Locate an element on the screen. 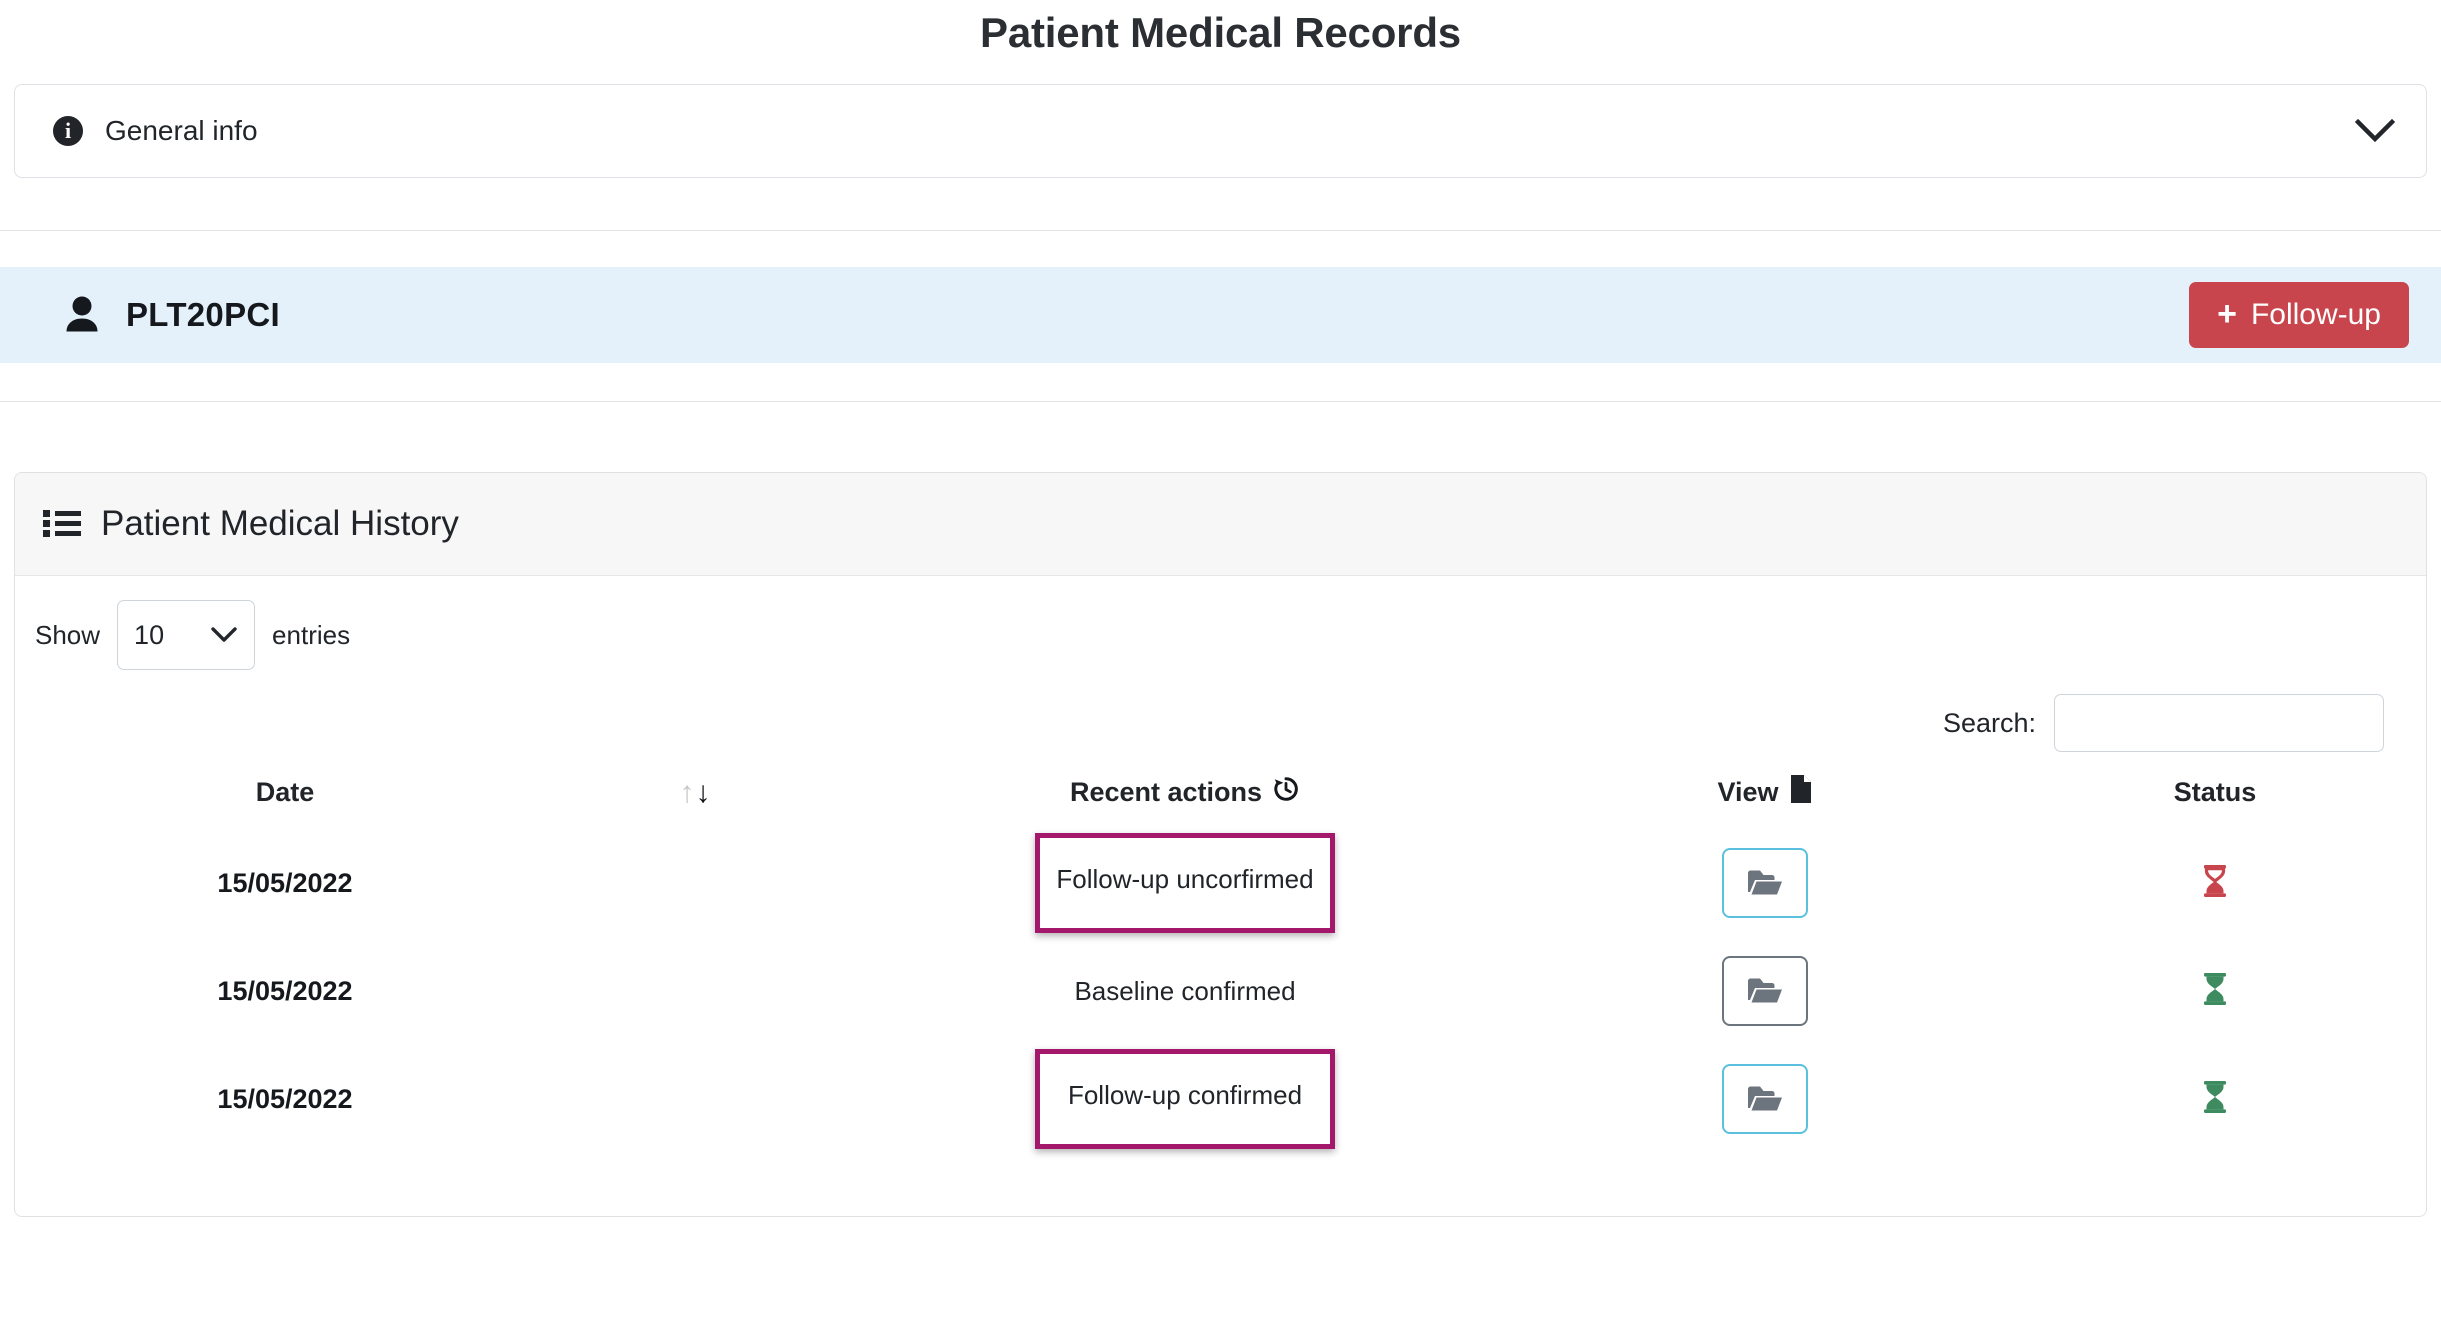 The height and width of the screenshot is (1322, 2441). patient-id: PLT20PCI is located at coordinates (203, 314).